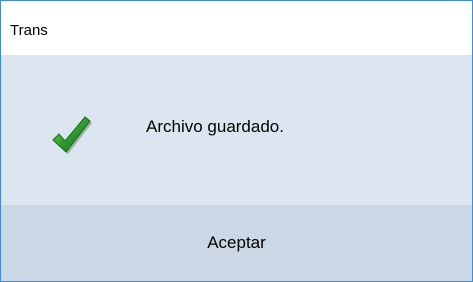 The width and height of the screenshot is (473, 282). What do you see at coordinates (215, 126) in the screenshot?
I see `dialog-message: Archivo guardado.` at bounding box center [215, 126].